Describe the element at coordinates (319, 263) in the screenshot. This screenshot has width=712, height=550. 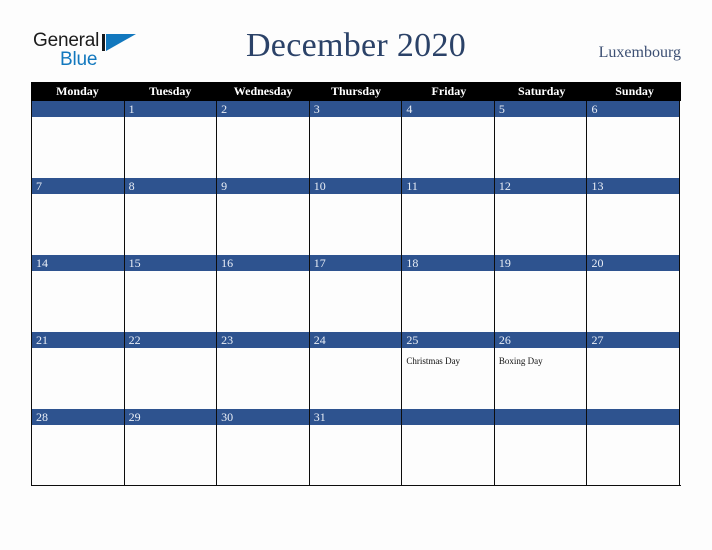
I see `day-number: 17` at that location.